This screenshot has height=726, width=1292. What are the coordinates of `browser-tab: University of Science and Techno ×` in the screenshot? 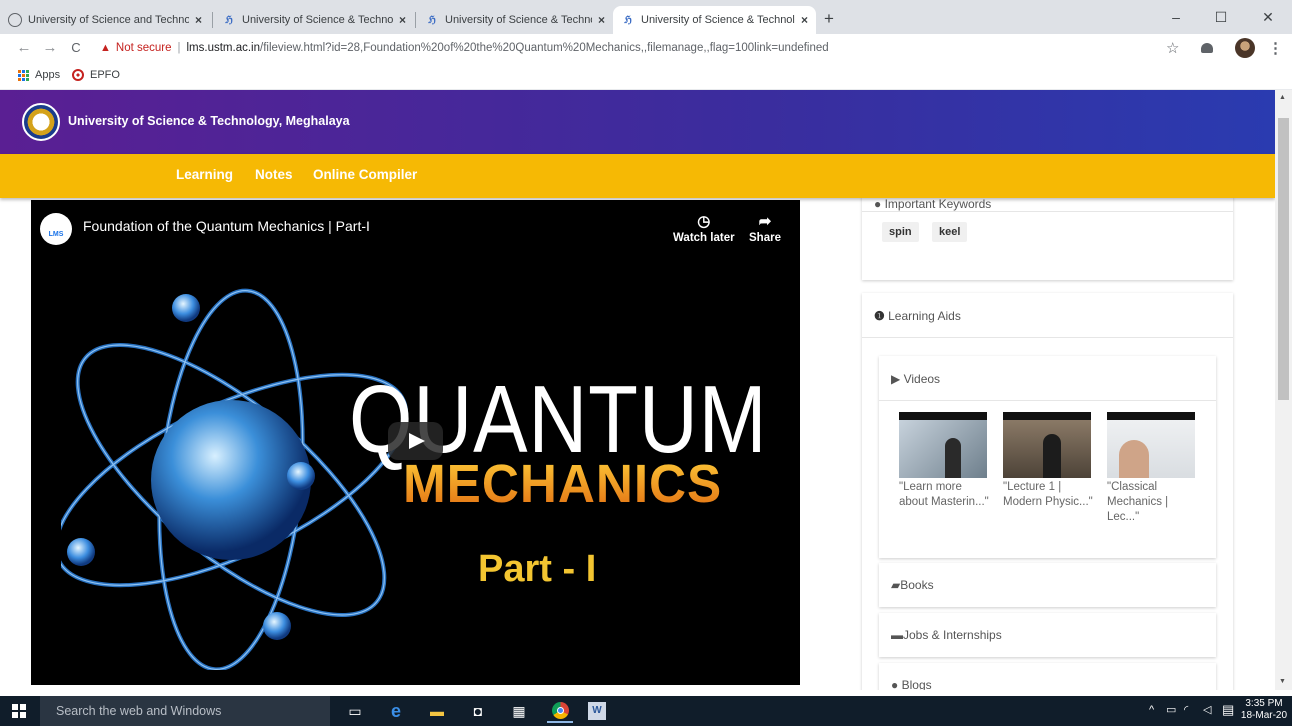 It's located at (105, 20).